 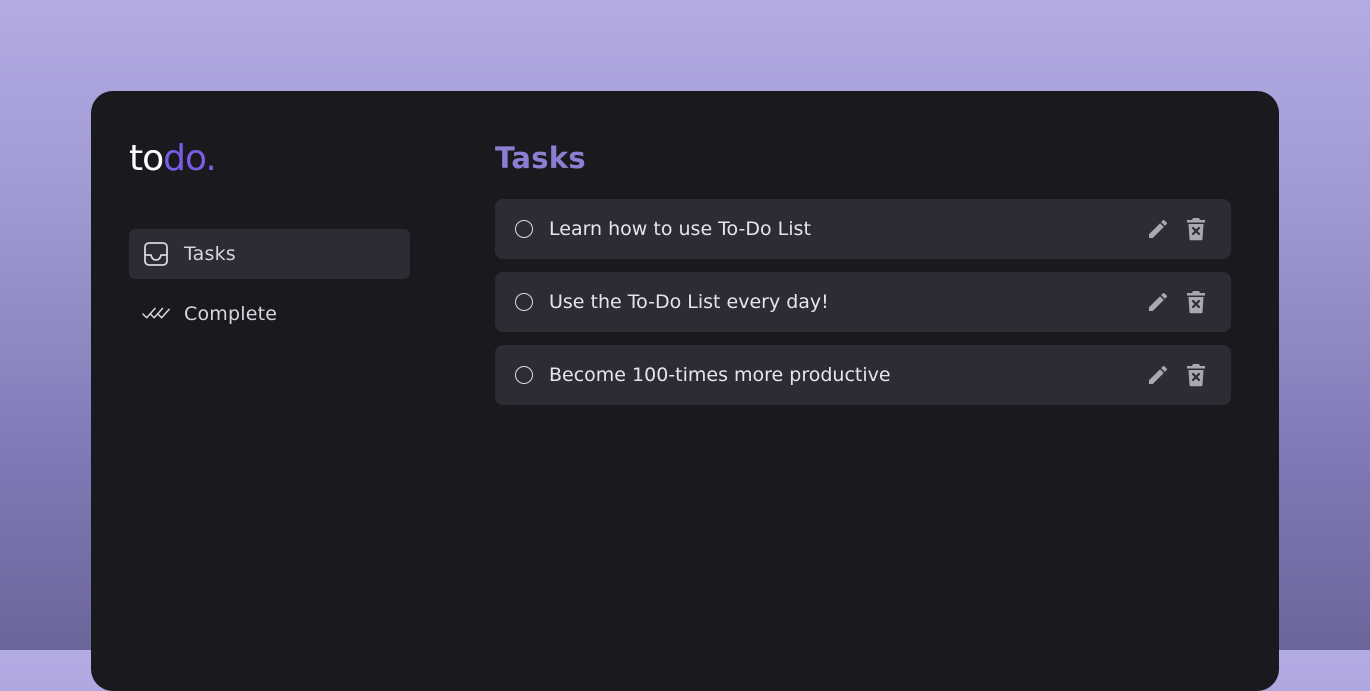 I want to click on task-item: Become 100-times more productive, so click(x=863, y=375).